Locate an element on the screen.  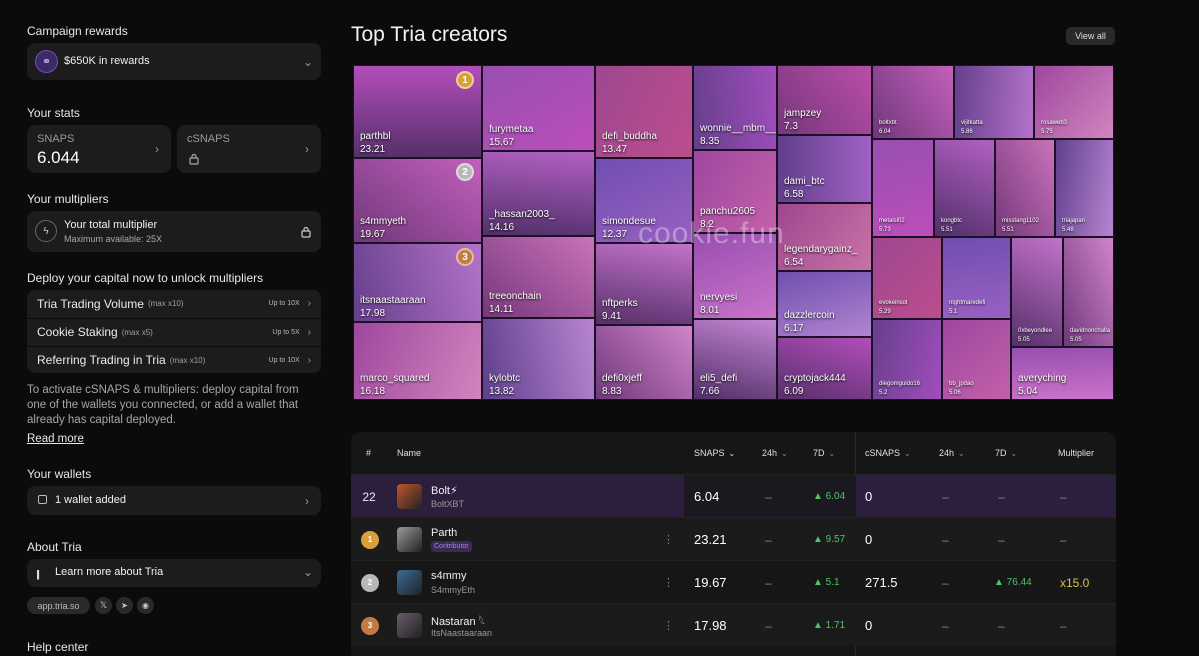
creator-snaps: 5.86 is located at coordinates (967, 132).